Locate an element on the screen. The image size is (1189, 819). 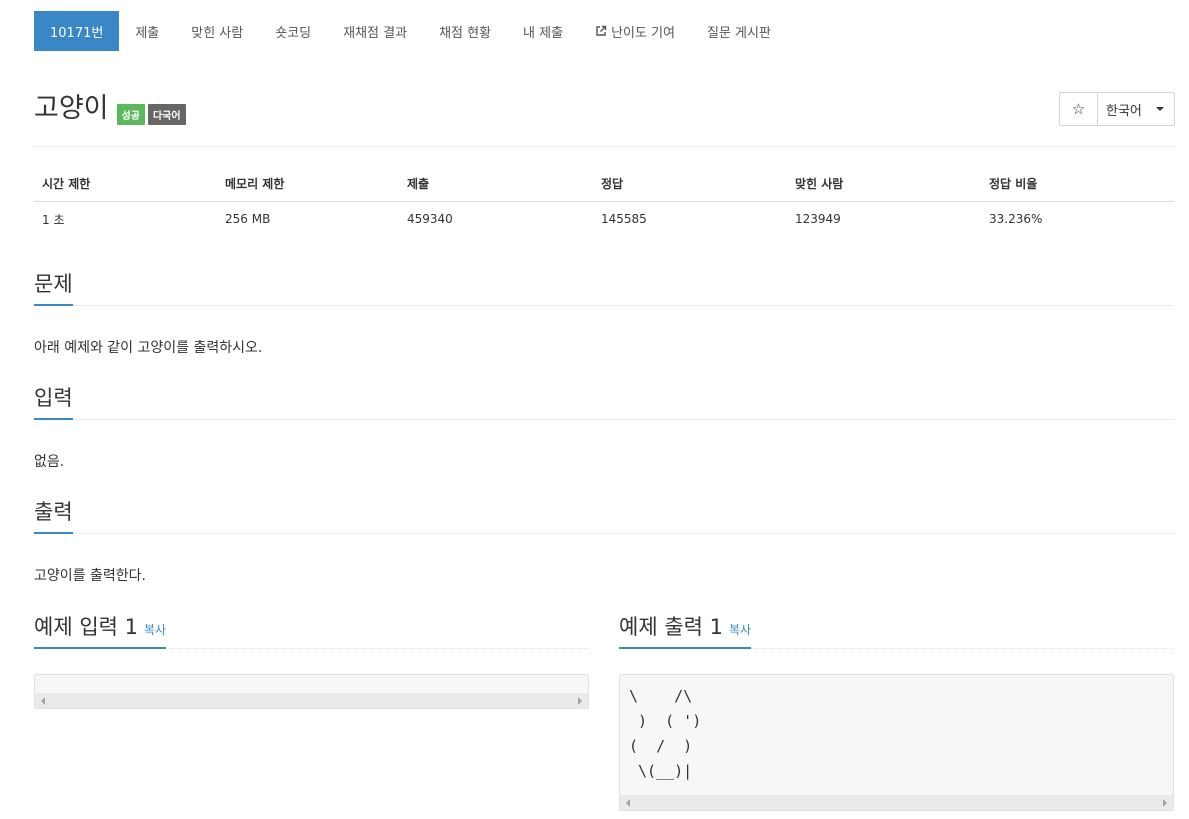
language-dropdown: 한국어 is located at coordinates (1136, 109).